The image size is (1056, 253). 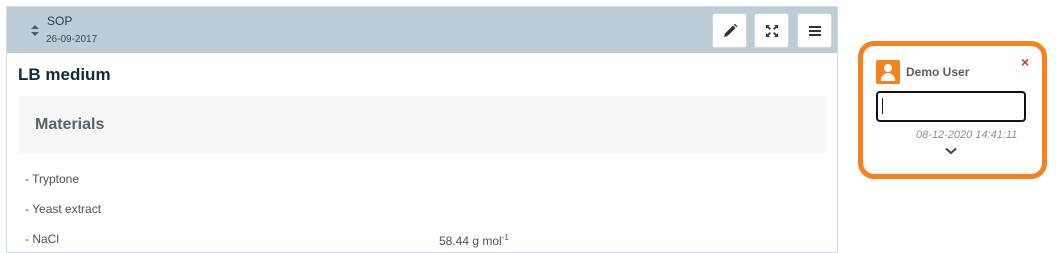 What do you see at coordinates (70, 124) in the screenshot?
I see `materials-heading: Materials` at bounding box center [70, 124].